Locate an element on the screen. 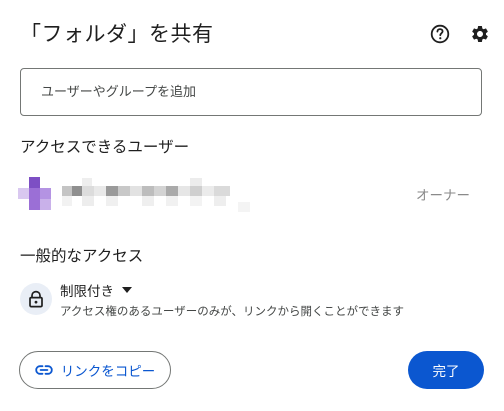  lock-badge is located at coordinates (36, 299).